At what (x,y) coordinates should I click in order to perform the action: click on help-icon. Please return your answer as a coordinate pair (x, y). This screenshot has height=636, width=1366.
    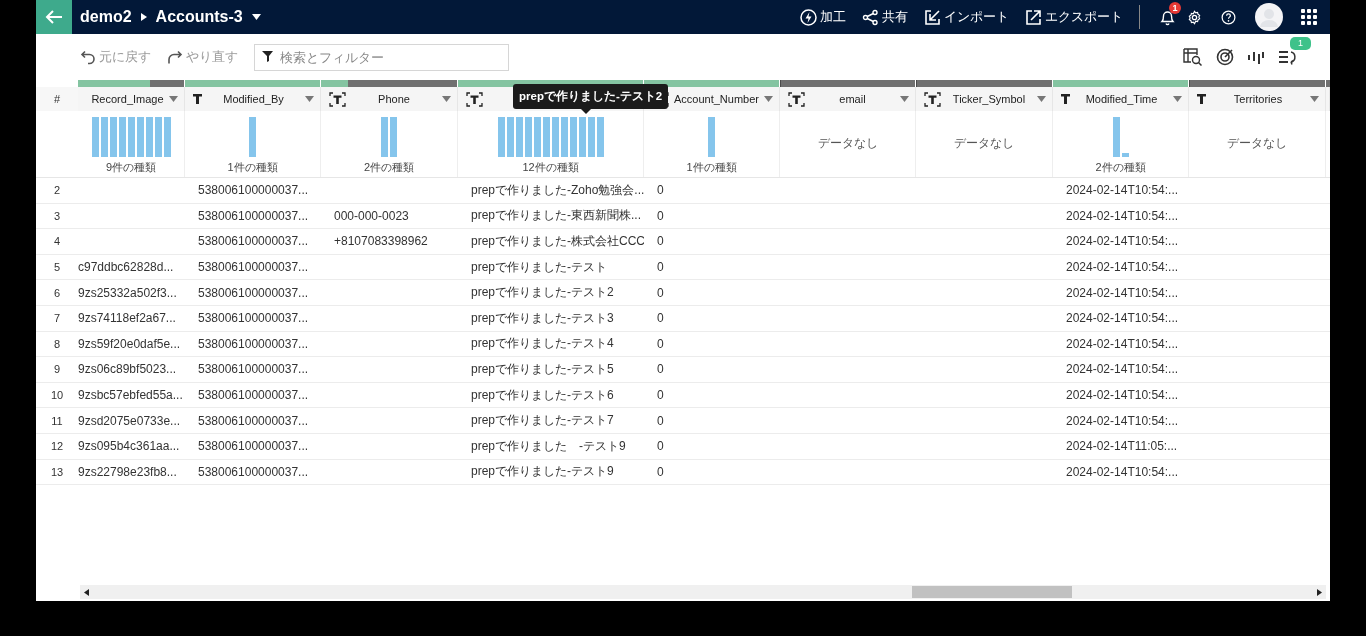
    Looking at the image, I should click on (1228, 17).